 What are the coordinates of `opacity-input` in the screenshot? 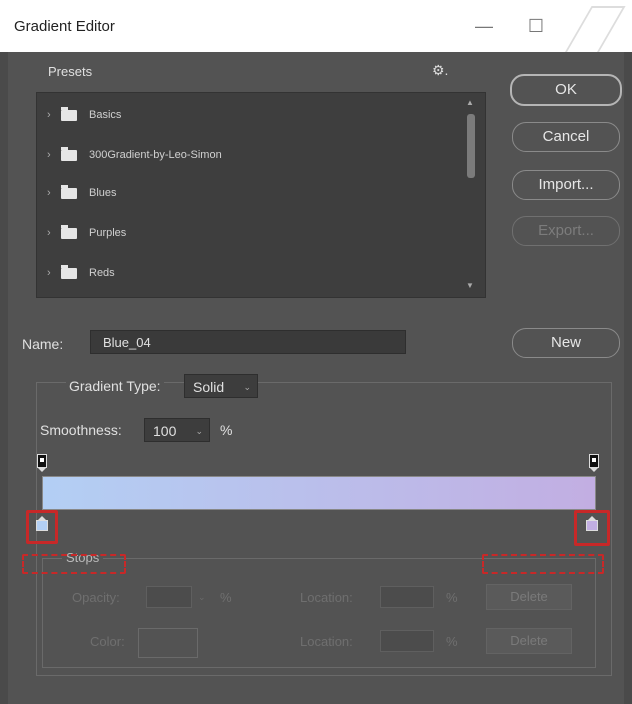 It's located at (169, 597).